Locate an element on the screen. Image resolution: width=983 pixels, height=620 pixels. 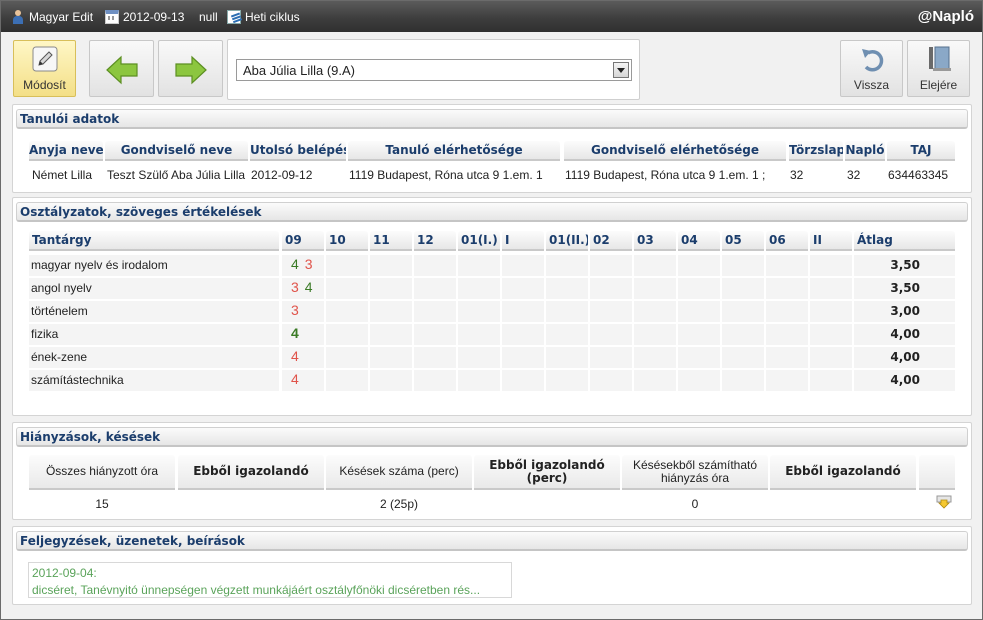
col-month-04: 04 is located at coordinates (699, 241).